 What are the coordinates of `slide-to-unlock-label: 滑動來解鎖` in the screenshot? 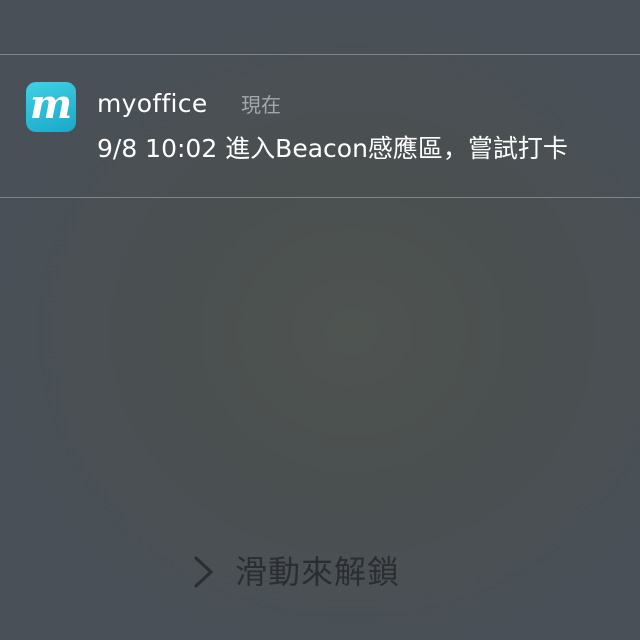 It's located at (318, 572).